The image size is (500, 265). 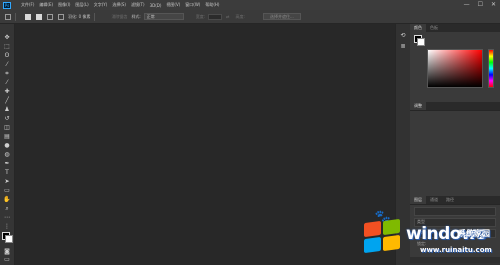 What do you see at coordinates (8, 16) in the screenshot?
I see `tool-preset-icon` at bounding box center [8, 16].